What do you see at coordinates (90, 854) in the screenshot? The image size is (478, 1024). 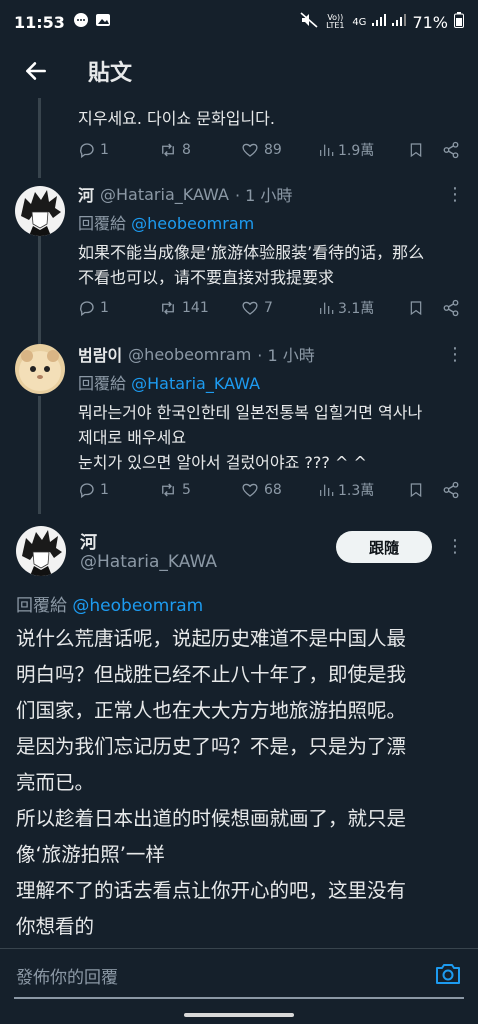 I see `tweet-text-line: 像‘旅游拍照’一样` at bounding box center [90, 854].